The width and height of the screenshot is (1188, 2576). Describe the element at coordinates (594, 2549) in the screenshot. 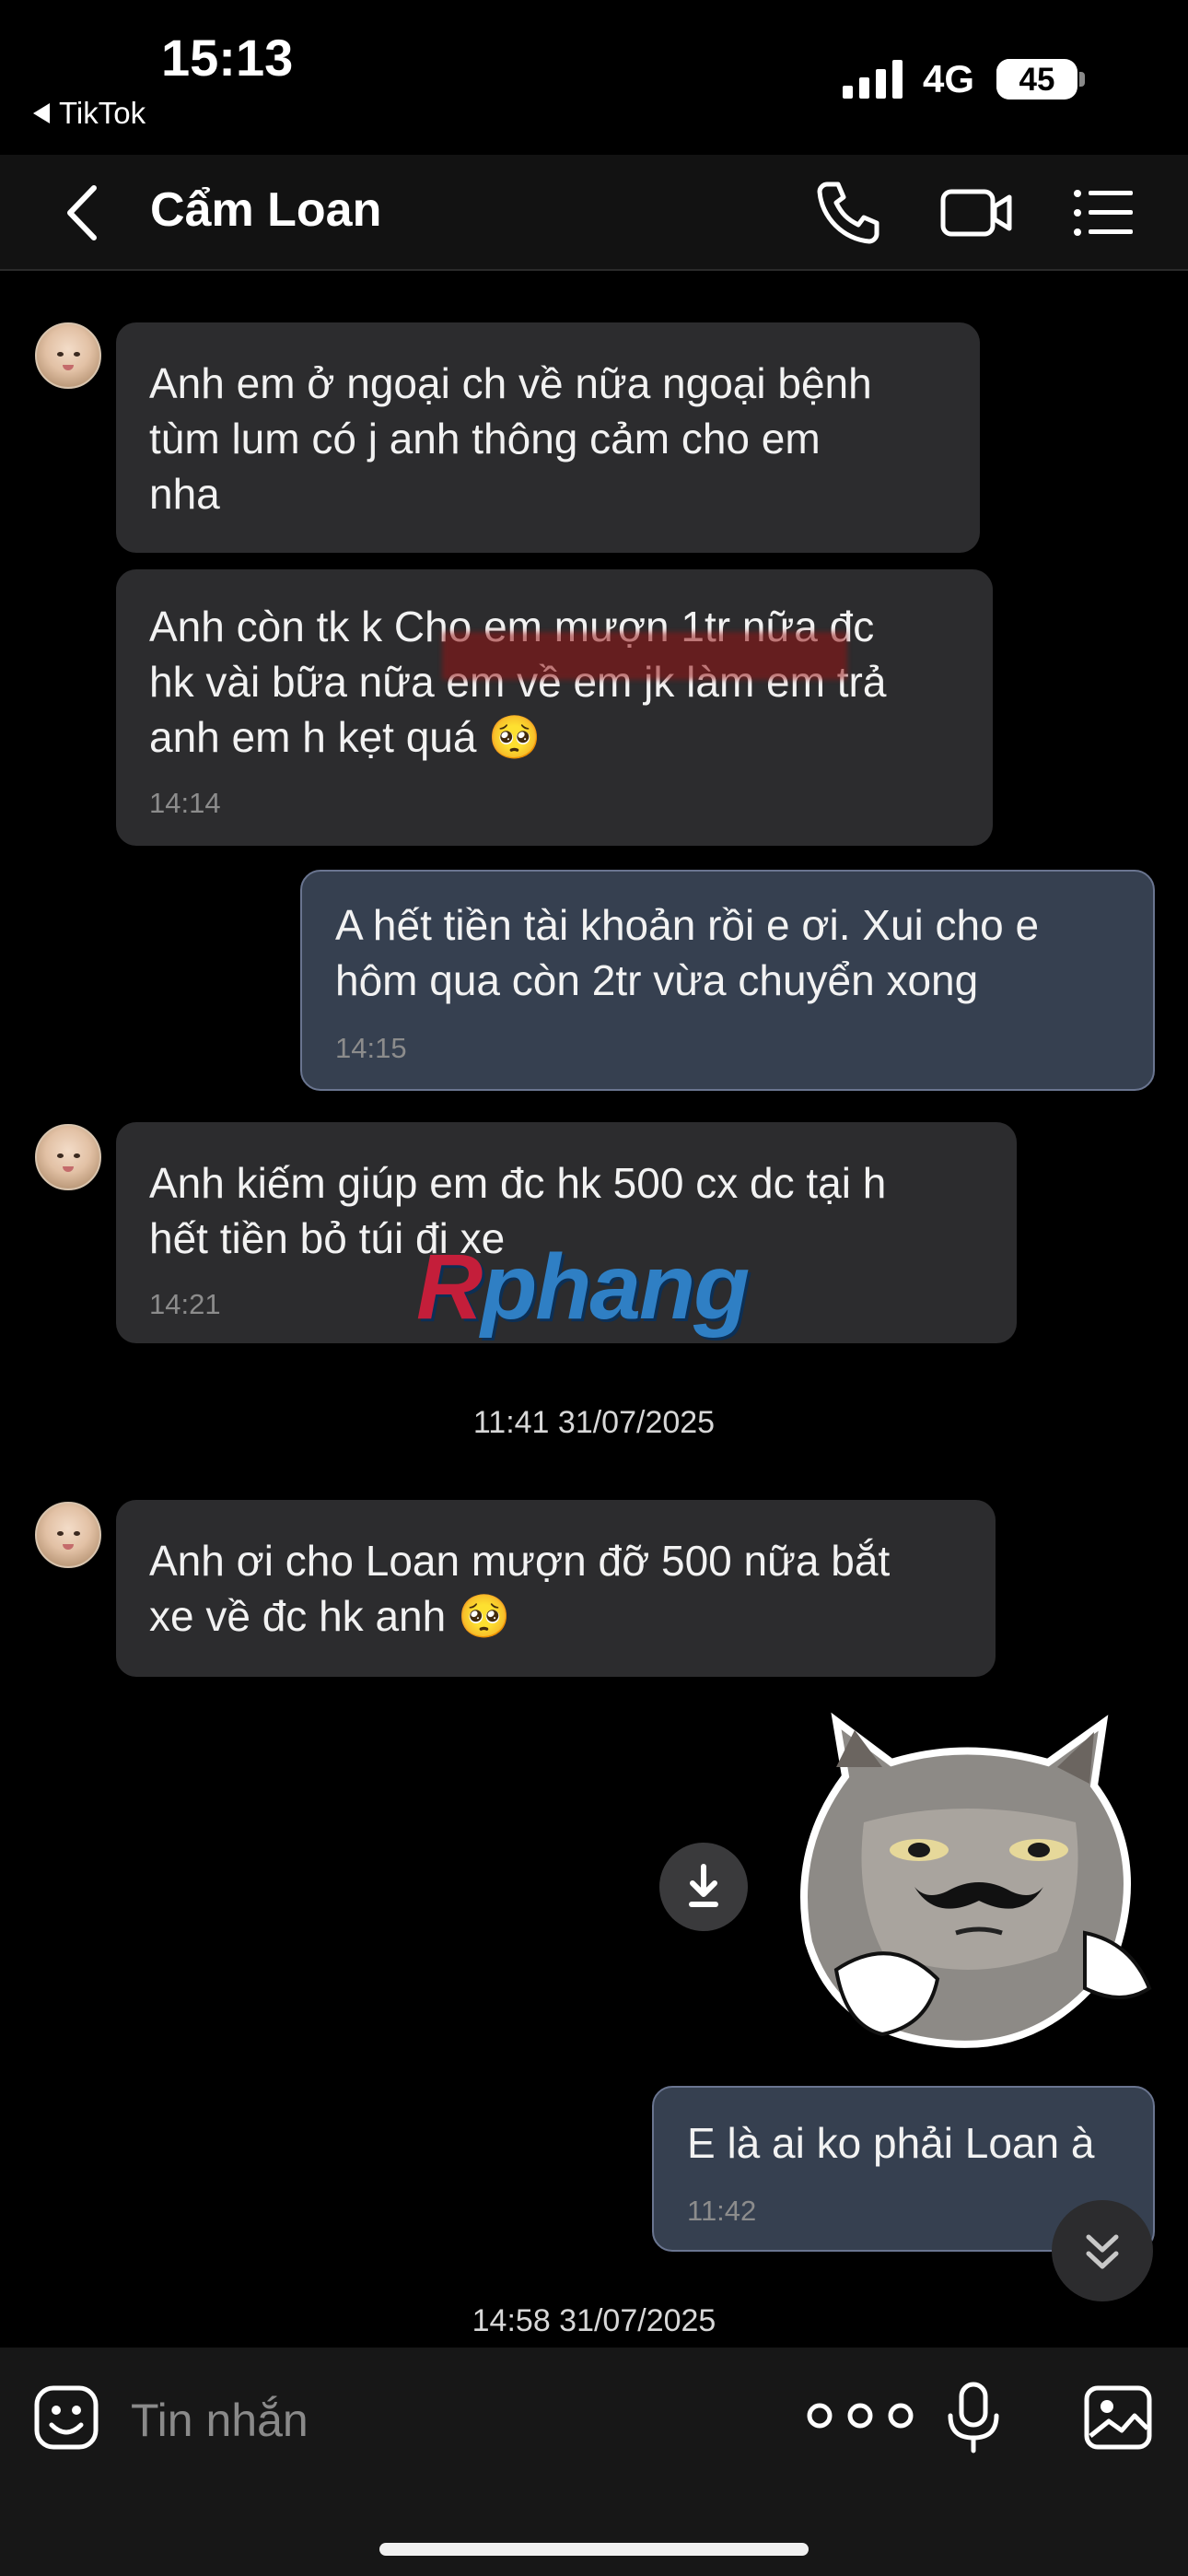

I see `home-indicator` at that location.